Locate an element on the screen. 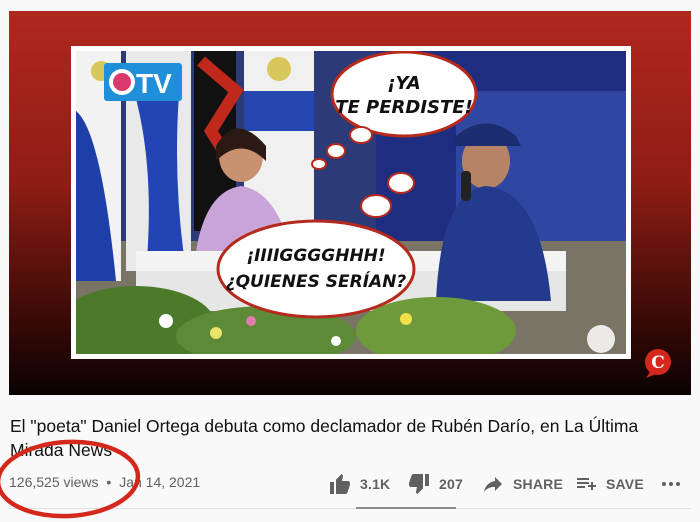  bubble-bottom-line2: ¿QUIENES SERÍAN? is located at coordinates (316, 281).